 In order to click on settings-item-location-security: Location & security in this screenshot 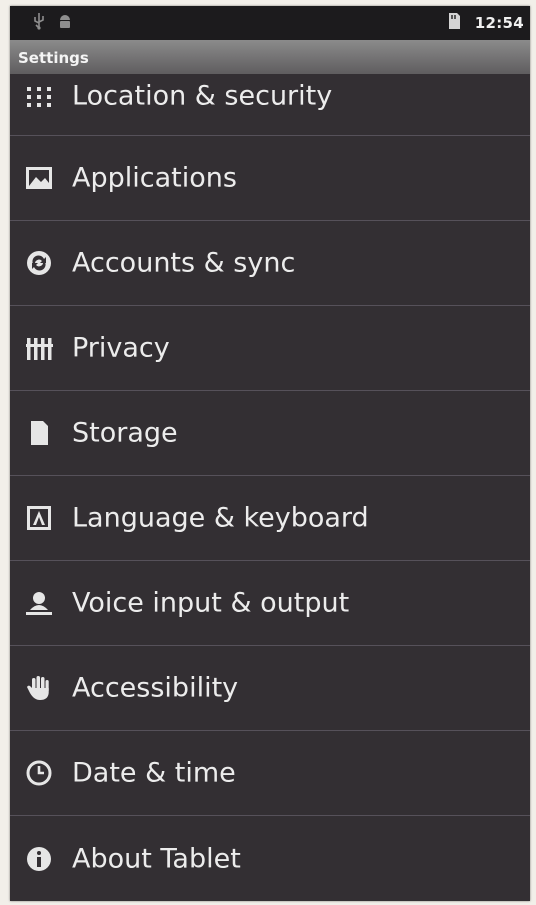, I will do `click(270, 105)`.